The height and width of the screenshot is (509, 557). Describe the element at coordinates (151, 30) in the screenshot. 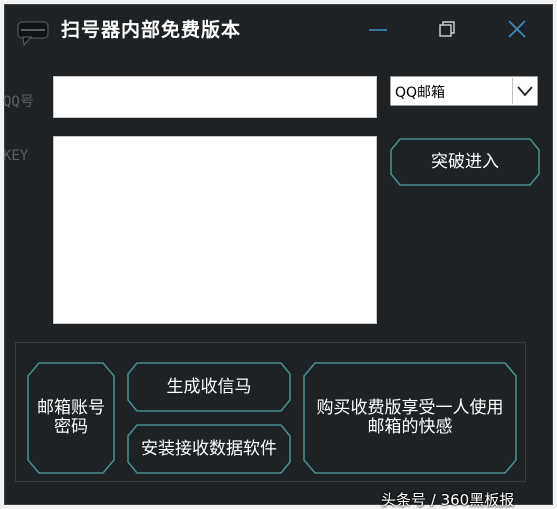

I see `window-title: 扫号器内部免费版本` at that location.